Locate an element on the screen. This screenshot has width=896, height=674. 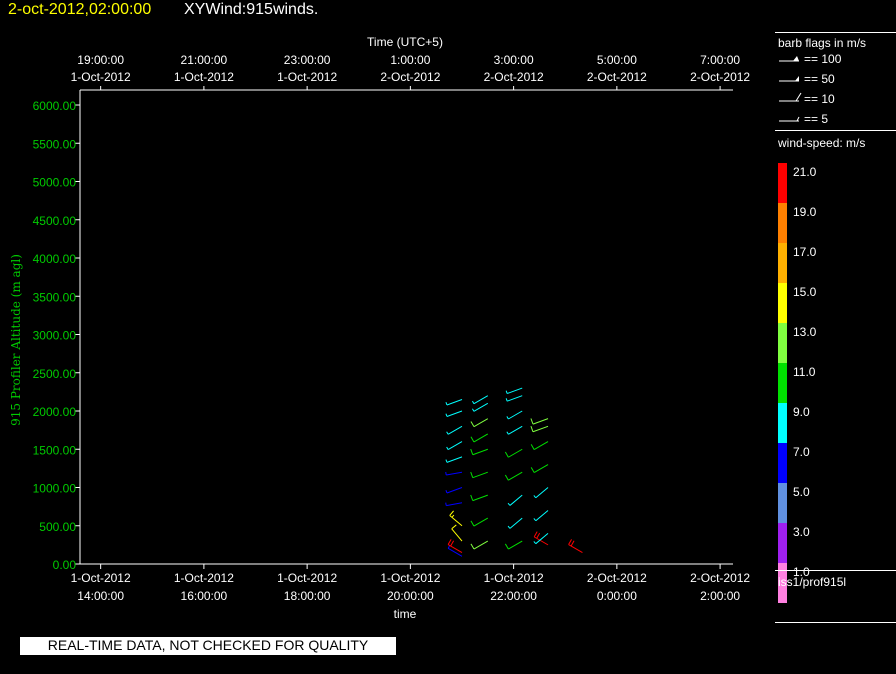
colorbar-label: 13.0 is located at coordinates (805, 332).